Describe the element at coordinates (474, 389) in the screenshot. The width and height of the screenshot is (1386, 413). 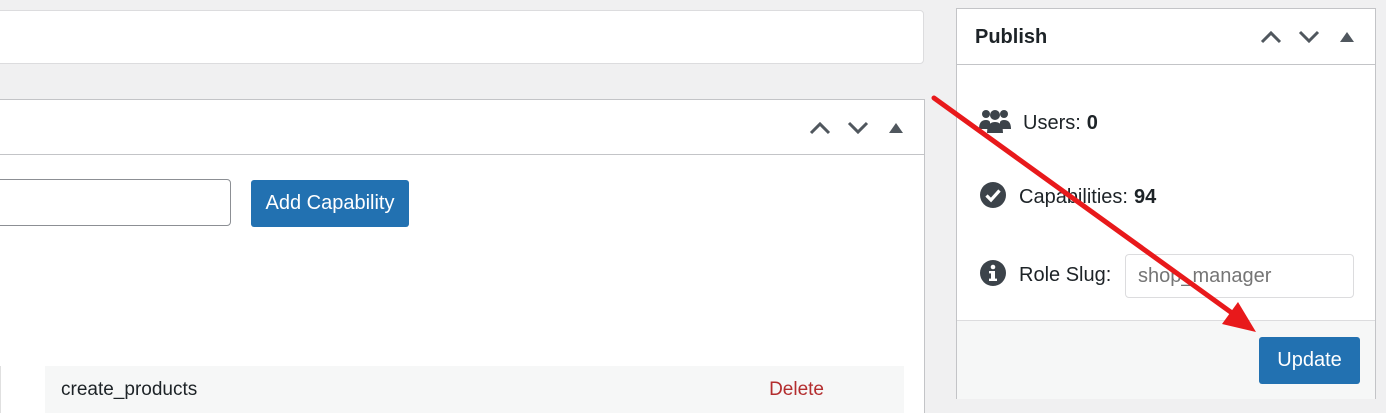
I see `capability-row: create_products Delete` at that location.